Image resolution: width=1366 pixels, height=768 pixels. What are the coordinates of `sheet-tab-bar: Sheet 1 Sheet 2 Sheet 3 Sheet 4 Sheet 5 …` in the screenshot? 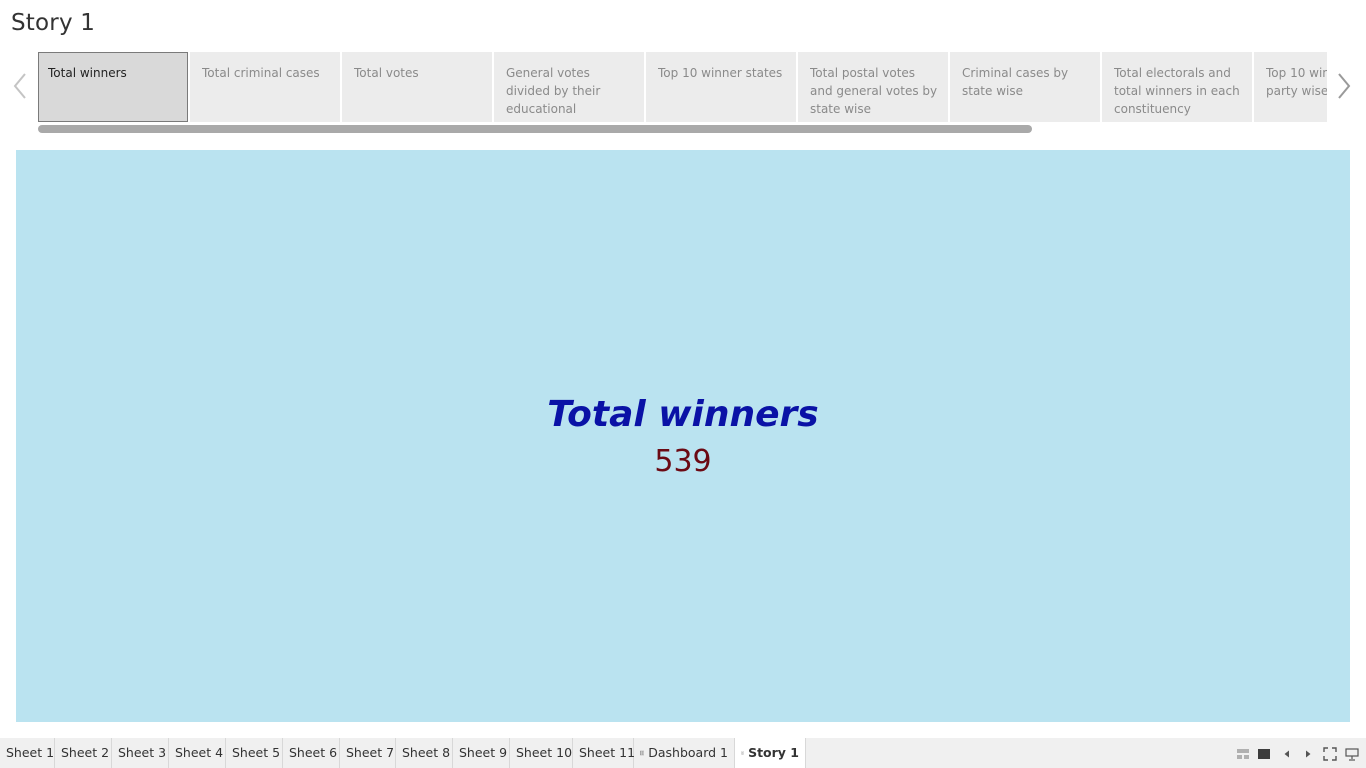 It's located at (683, 753).